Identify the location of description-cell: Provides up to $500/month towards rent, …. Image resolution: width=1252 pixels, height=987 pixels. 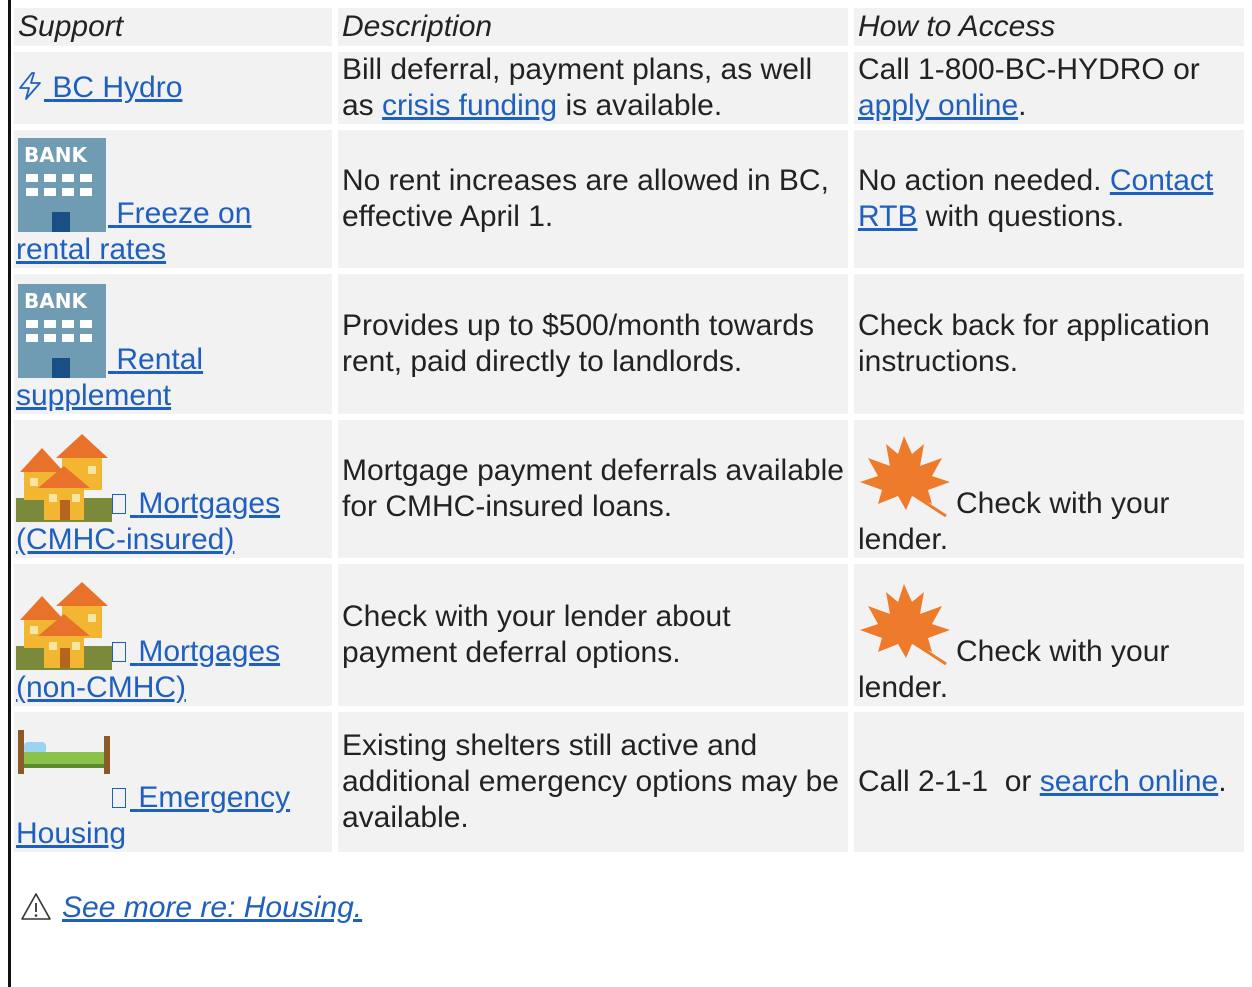
(593, 344).